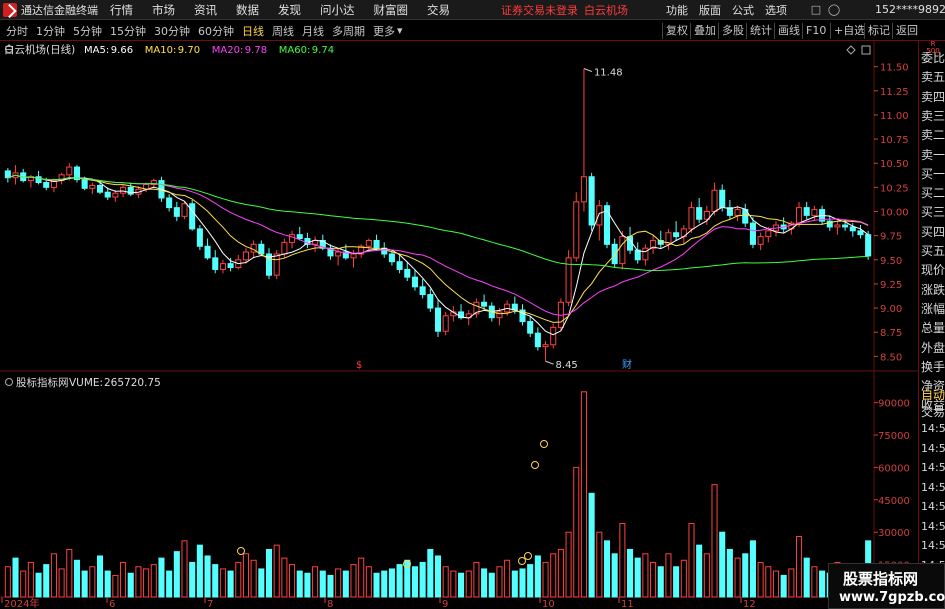 The image size is (945, 609). What do you see at coordinates (933, 289) in the screenshot?
I see `sidebar-field-12: 涨跌` at bounding box center [933, 289].